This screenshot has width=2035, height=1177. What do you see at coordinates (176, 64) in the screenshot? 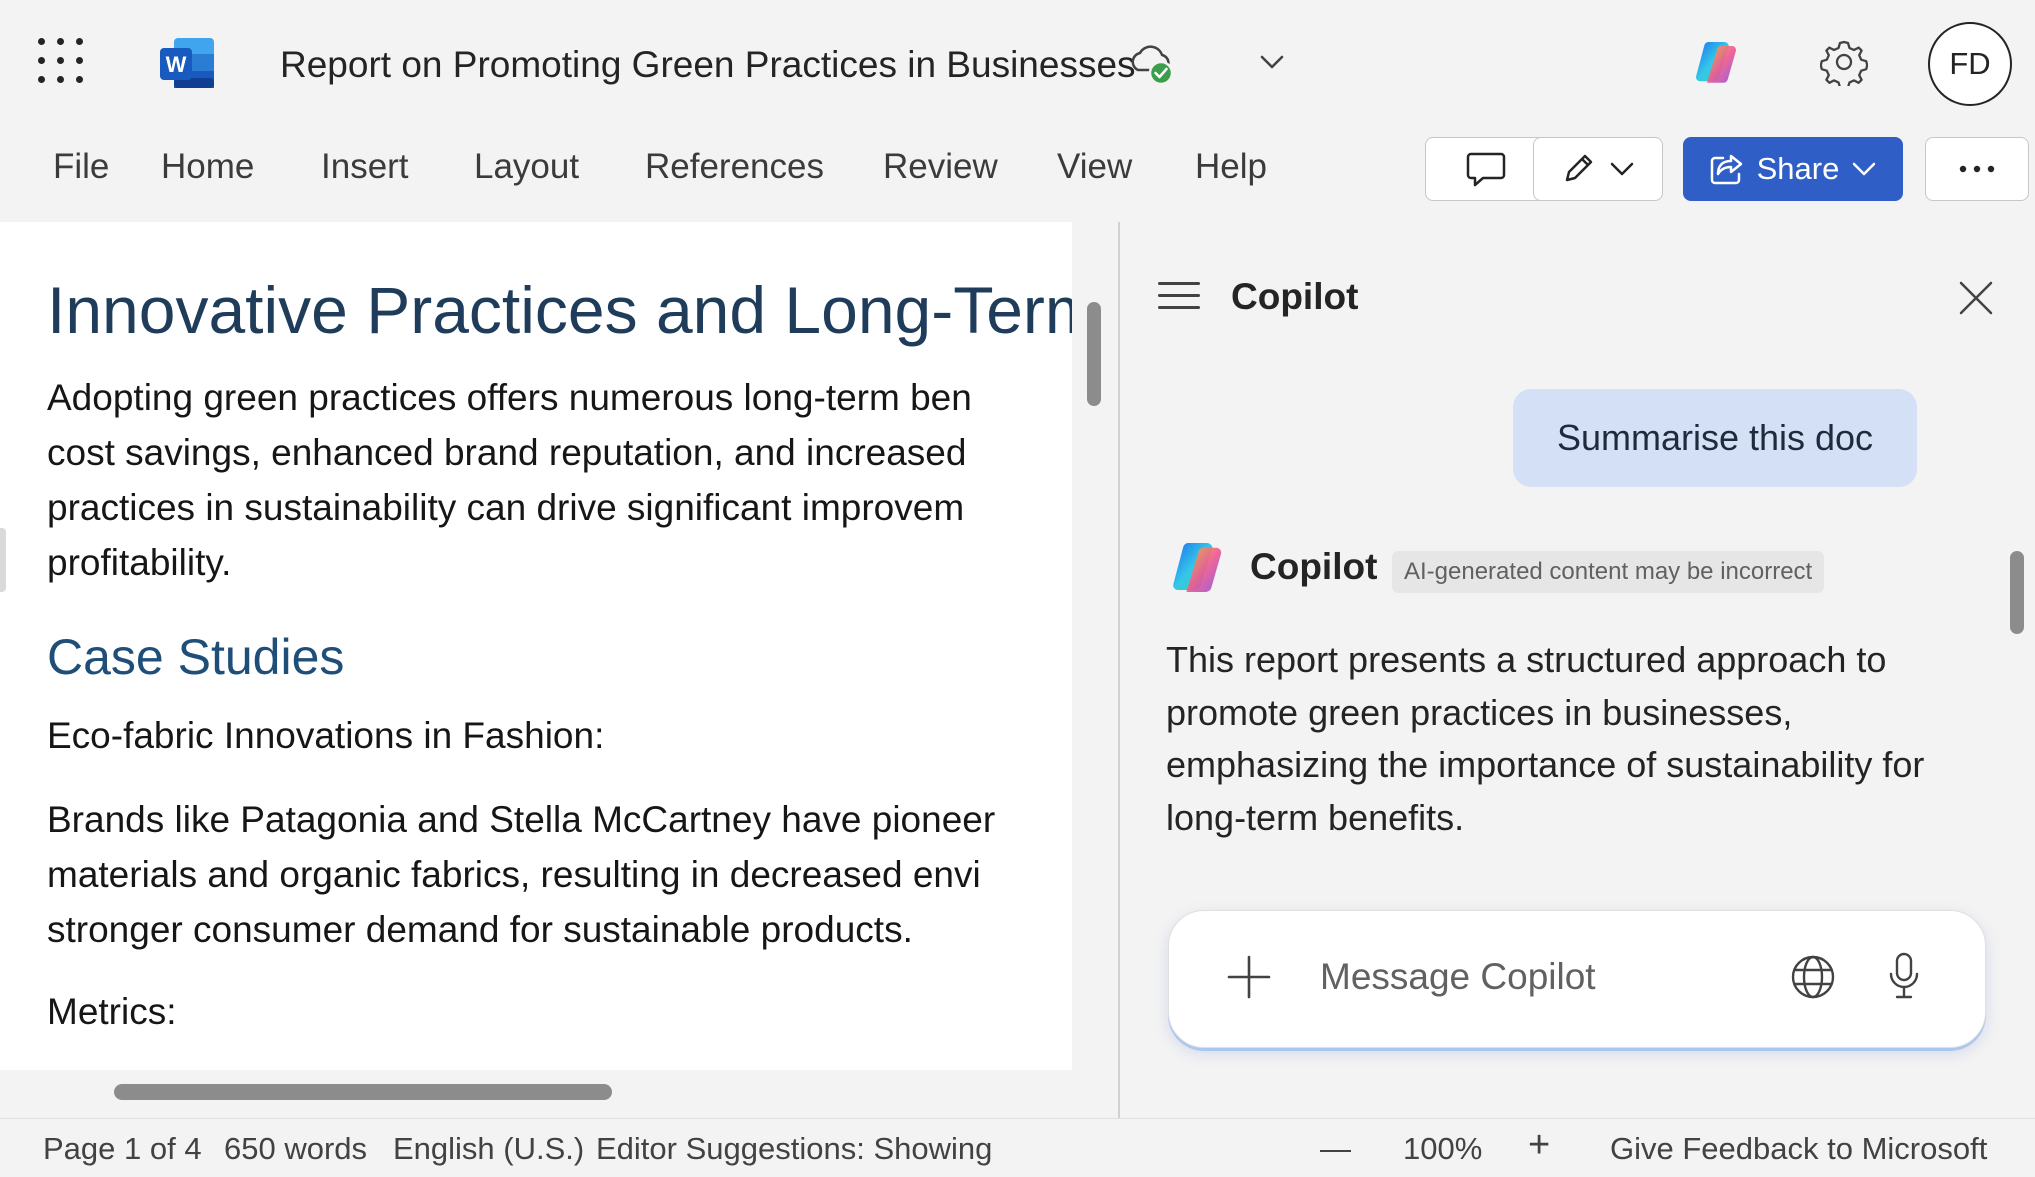
I see `svg-text: W` at bounding box center [176, 64].